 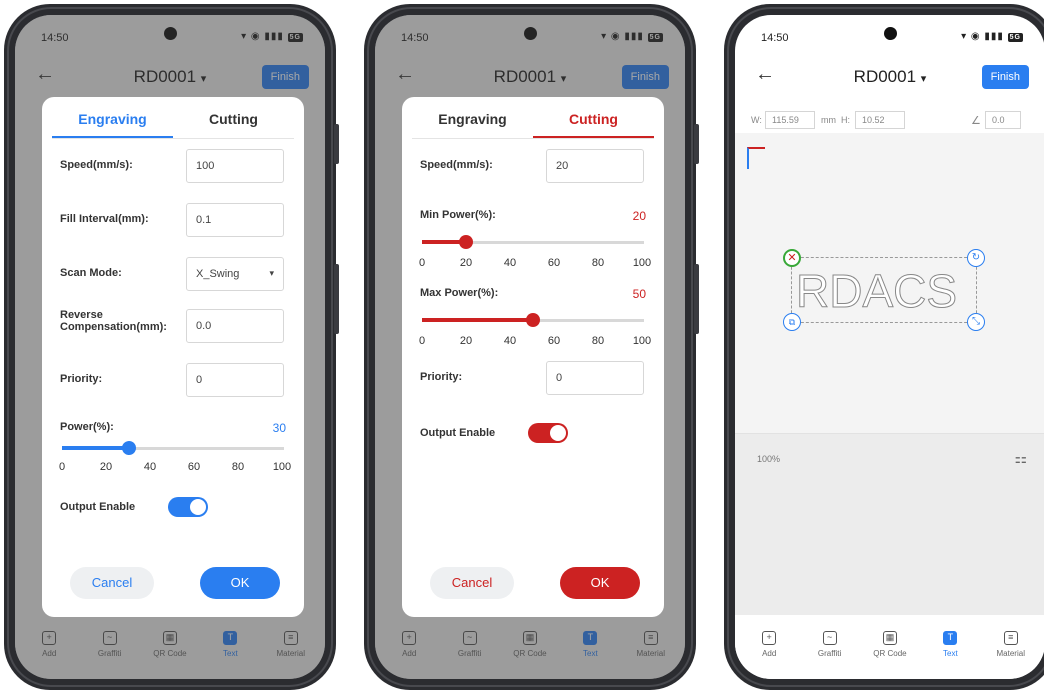 What do you see at coordinates (173, 448) in the screenshot?
I see `power-slider` at bounding box center [173, 448].